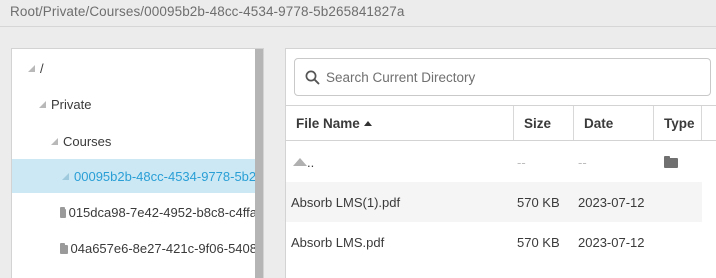  What do you see at coordinates (259, 163) in the screenshot?
I see `tree-scrollbar` at bounding box center [259, 163].